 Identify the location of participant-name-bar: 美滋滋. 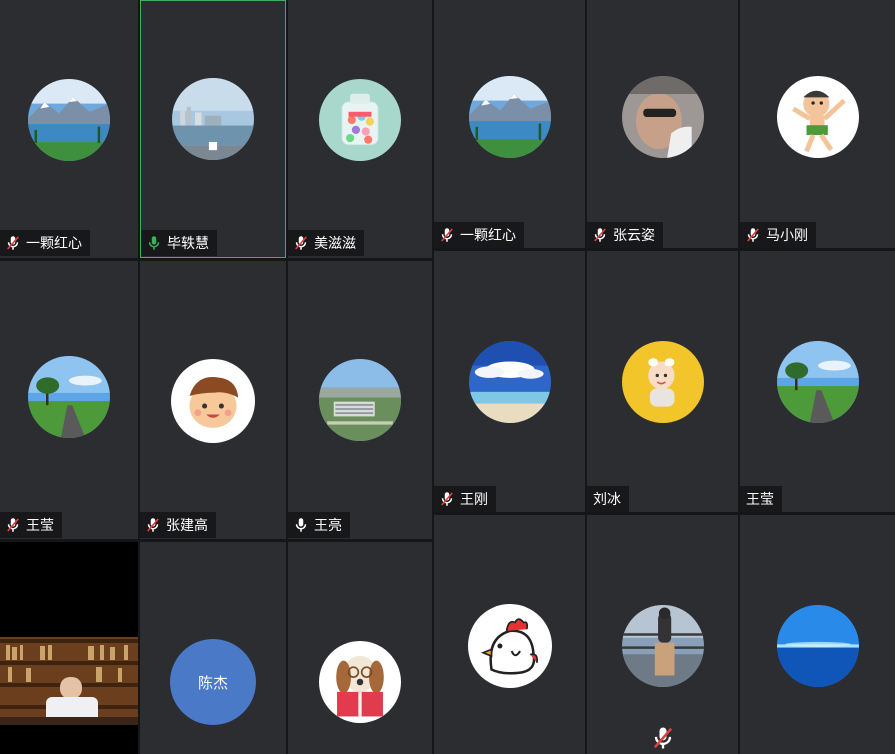
(326, 243).